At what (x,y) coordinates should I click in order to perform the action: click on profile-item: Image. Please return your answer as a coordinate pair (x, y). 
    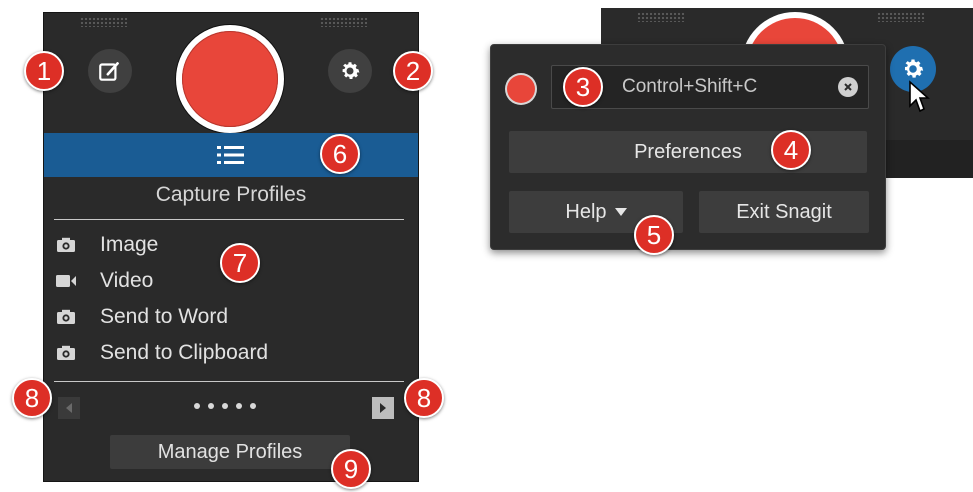
    Looking at the image, I should click on (106, 245).